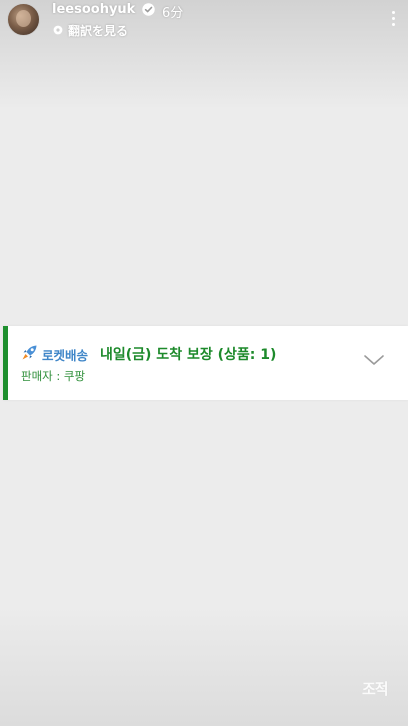  What do you see at coordinates (173, 13) in the screenshot?
I see `story-timestamp: 6分` at bounding box center [173, 13].